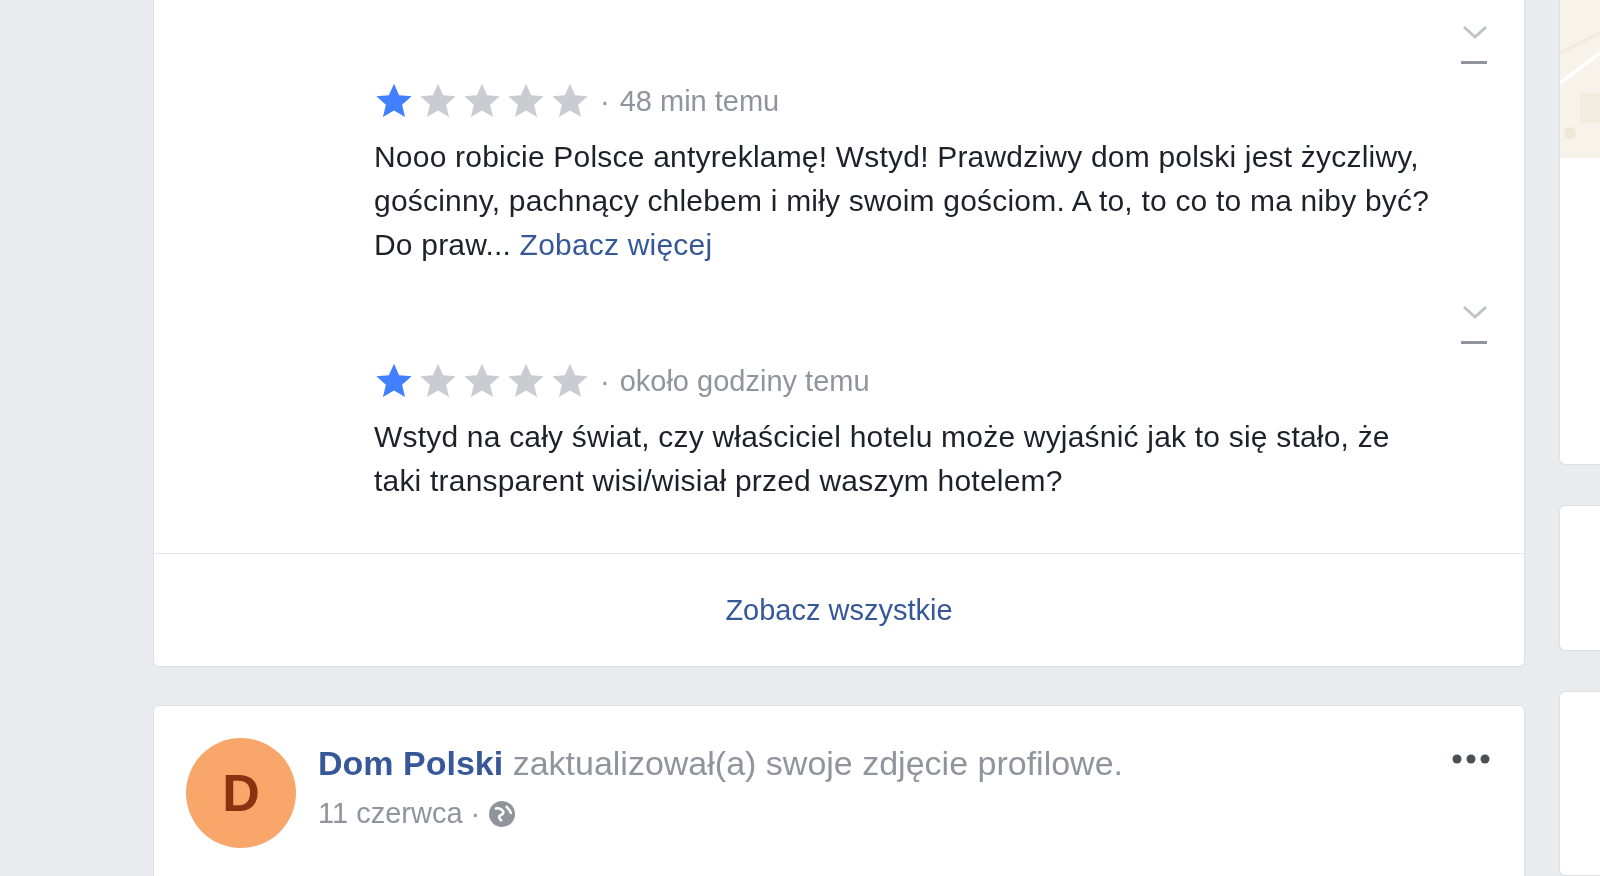 This screenshot has height=876, width=1600. I want to click on review-time: około godziny temu, so click(744, 381).